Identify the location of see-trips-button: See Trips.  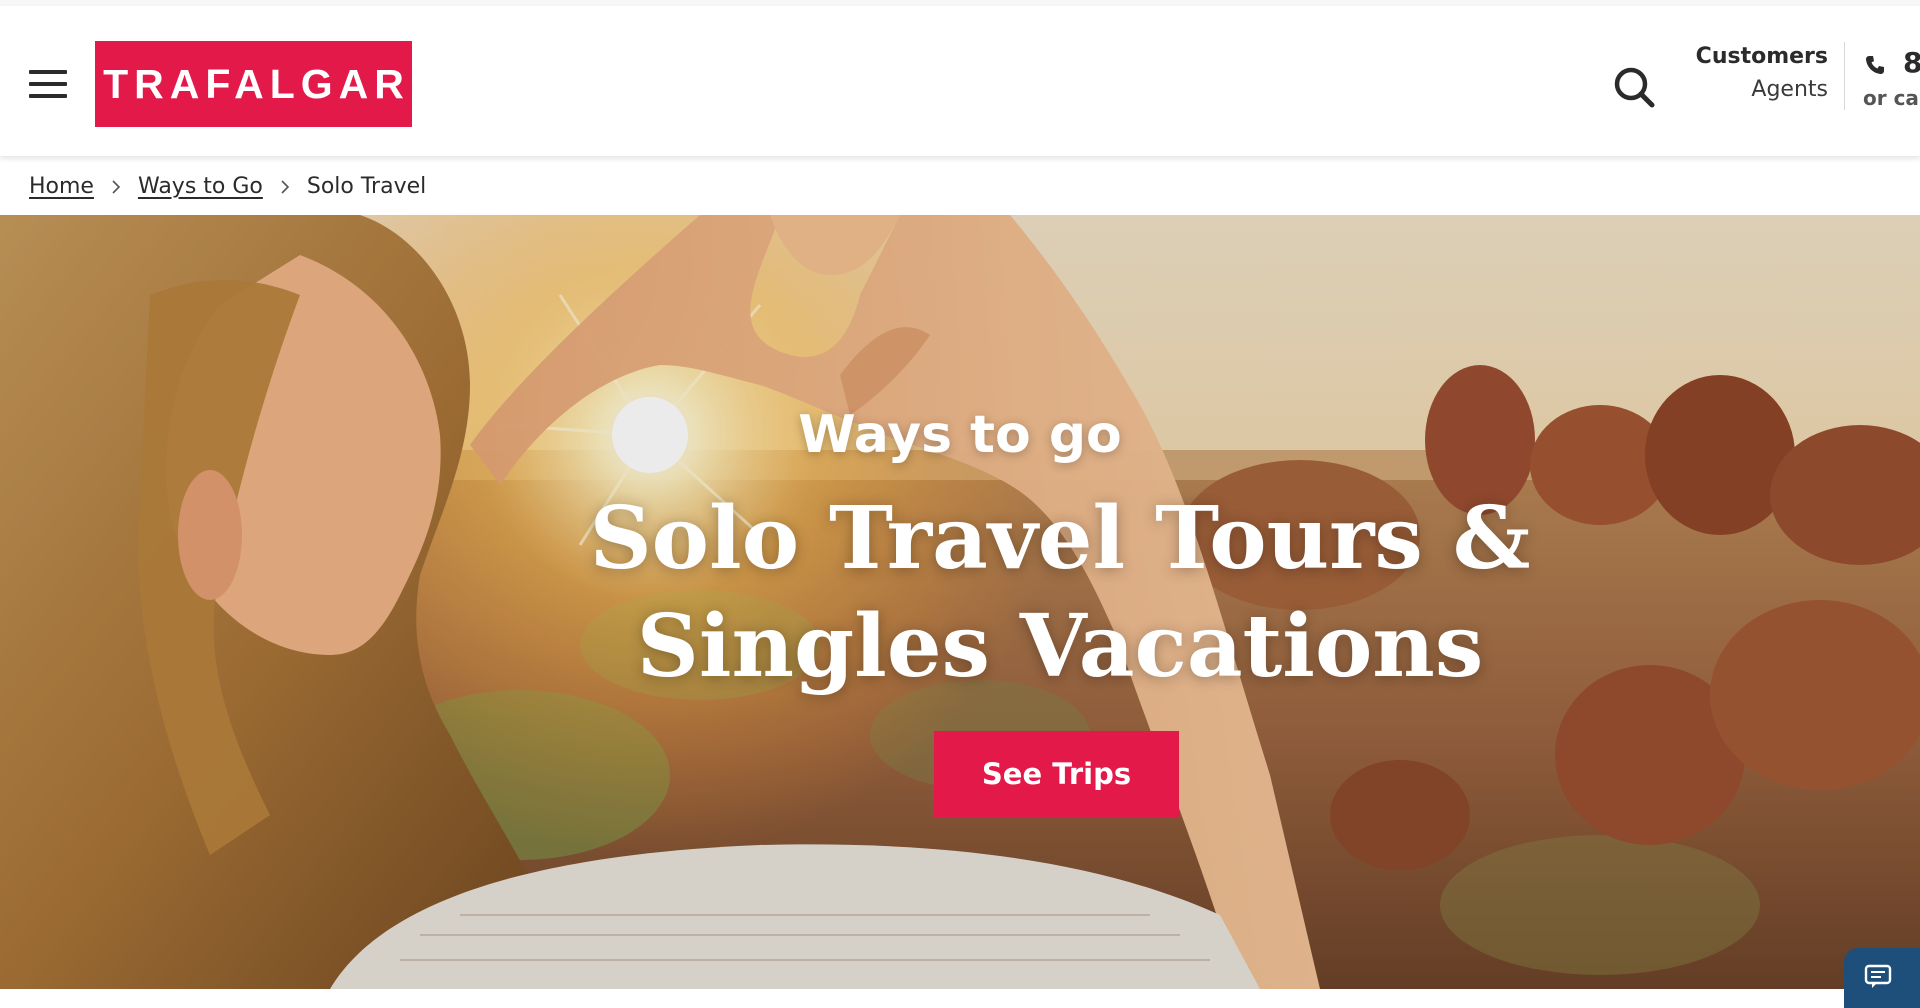
(1056, 774).